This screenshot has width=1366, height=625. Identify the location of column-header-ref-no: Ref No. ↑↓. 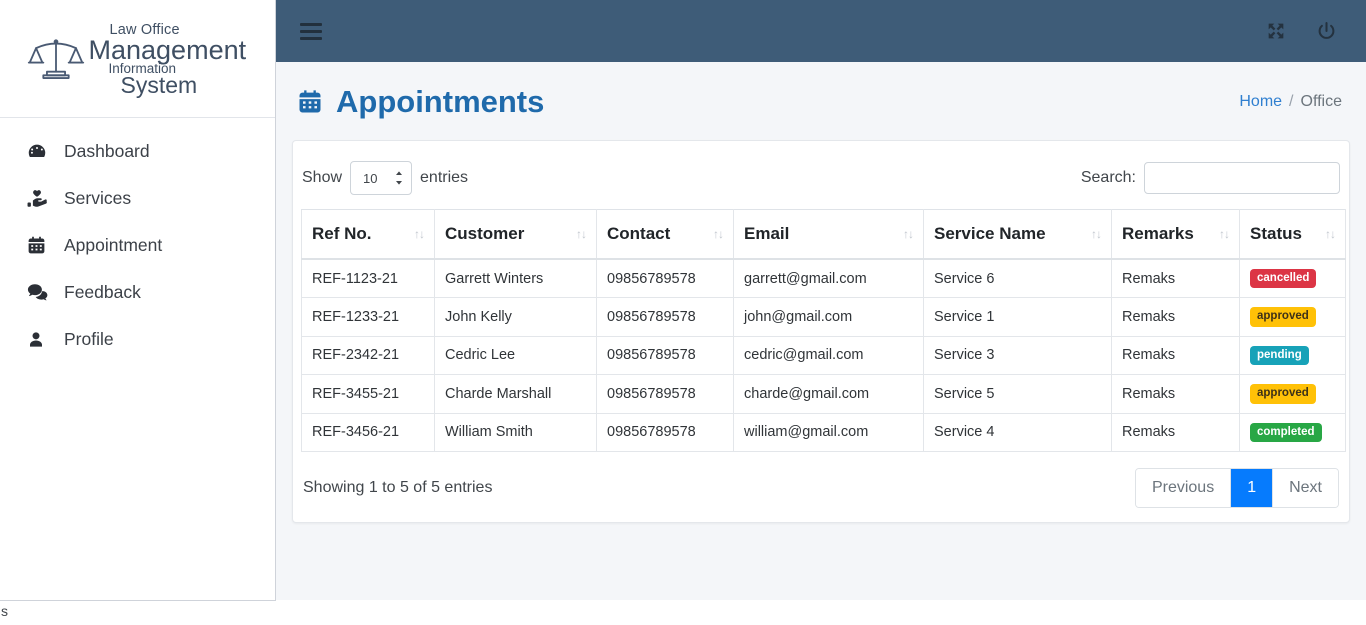
(368, 234).